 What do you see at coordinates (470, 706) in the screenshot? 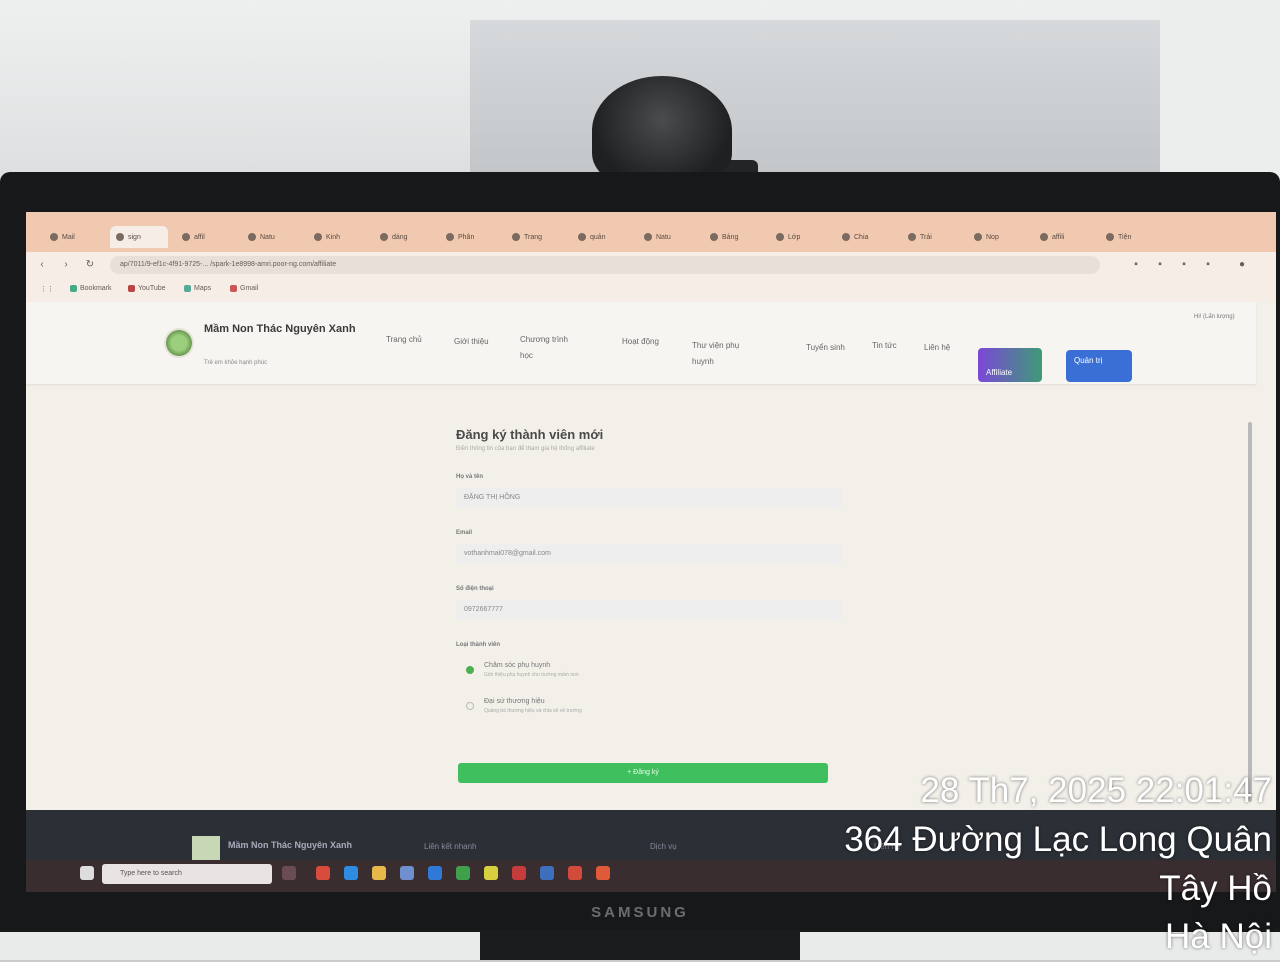
I see `radio-unselected` at bounding box center [470, 706].